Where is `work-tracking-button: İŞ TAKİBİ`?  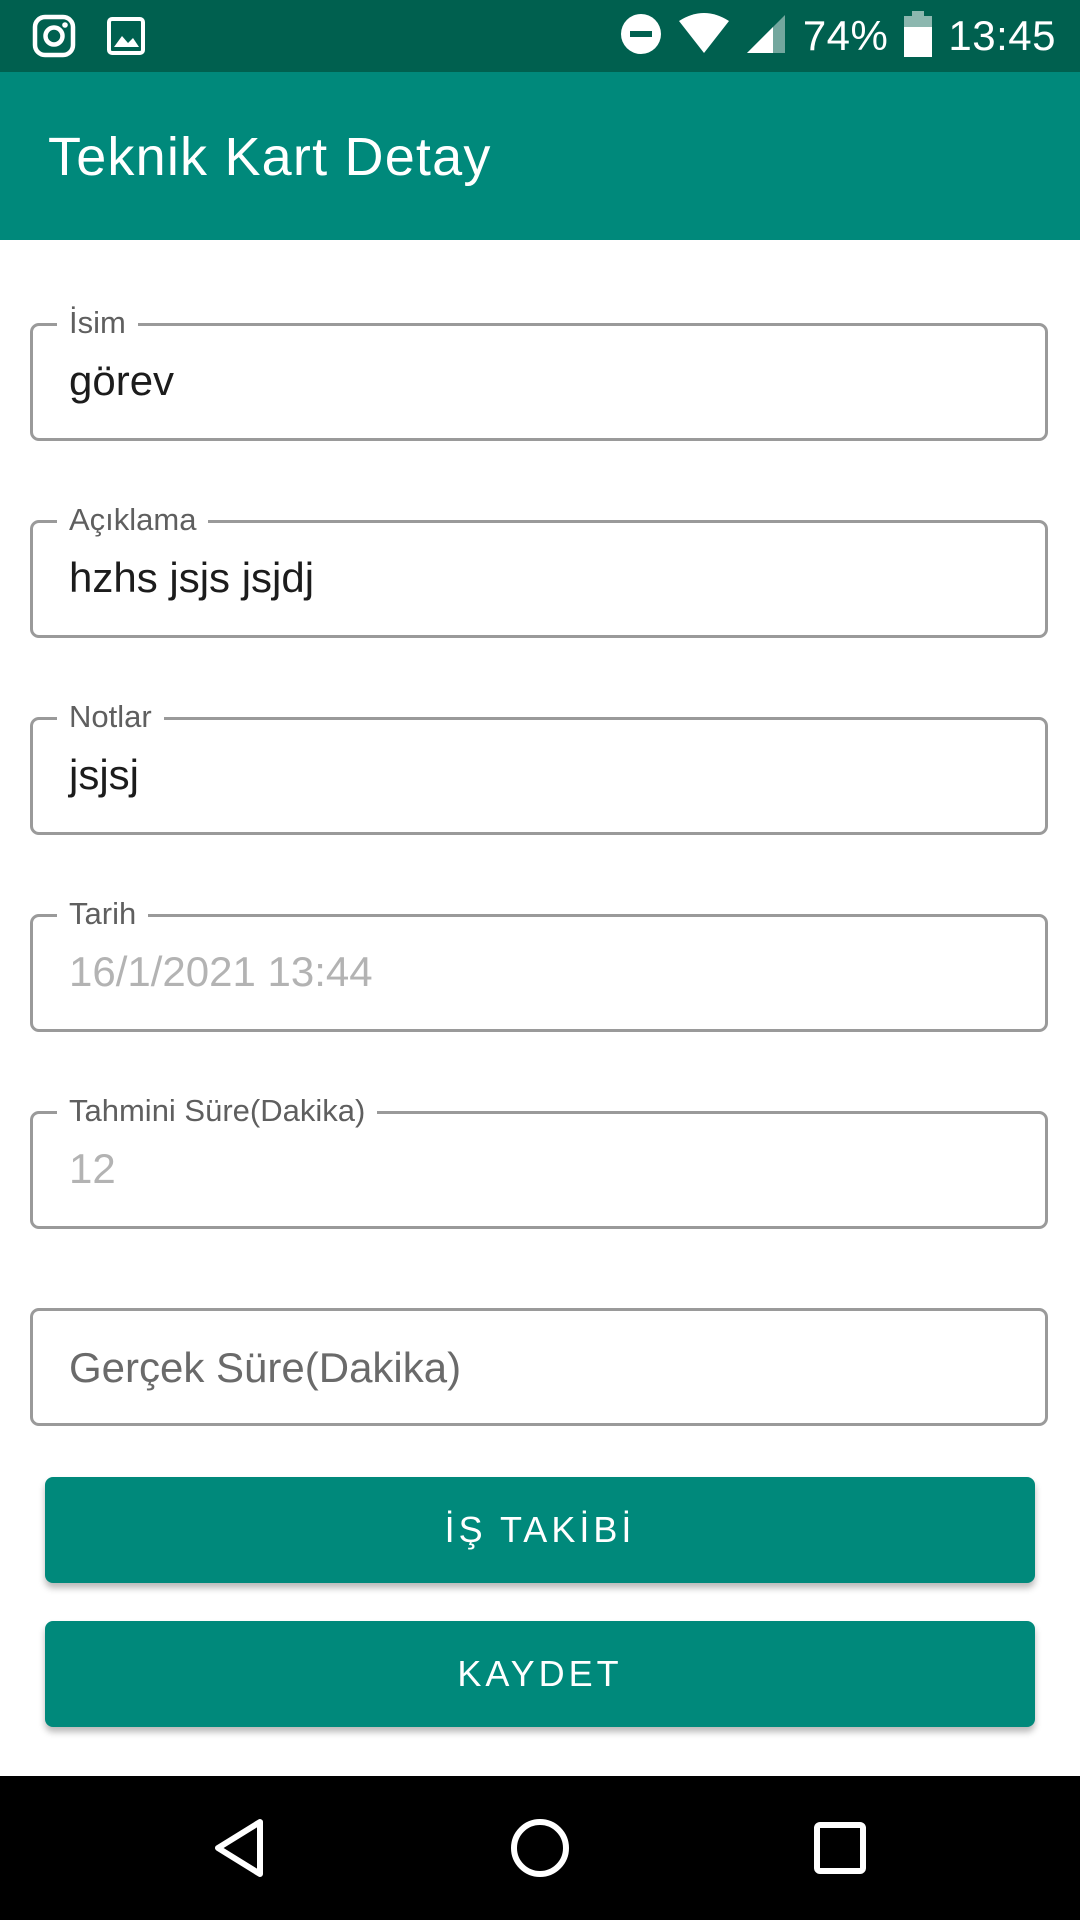
work-tracking-button: İŞ TAKİBİ is located at coordinates (540, 1530).